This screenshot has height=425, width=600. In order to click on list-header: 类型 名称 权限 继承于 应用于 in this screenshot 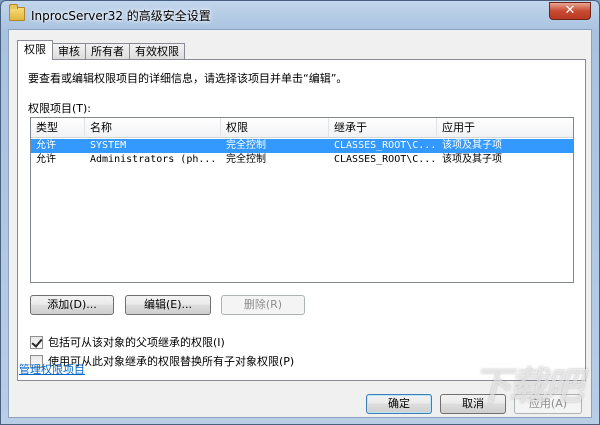, I will do `click(302, 128)`.